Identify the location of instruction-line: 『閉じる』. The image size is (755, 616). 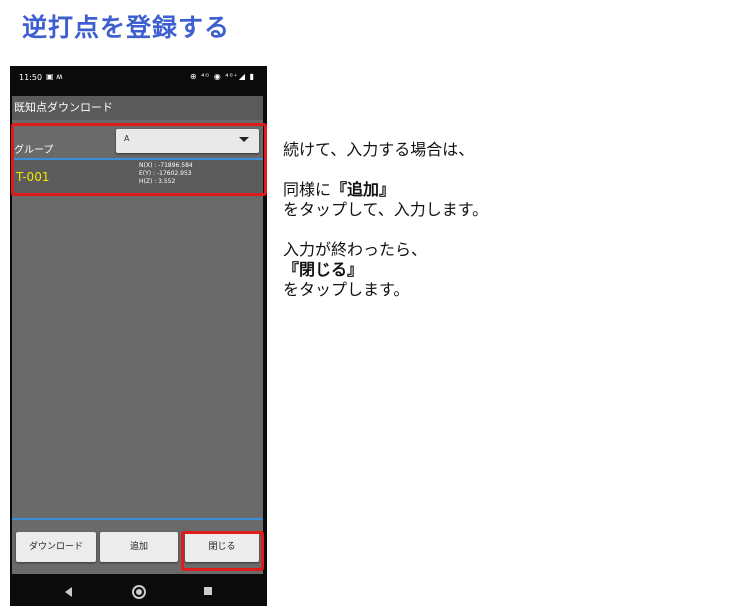
(323, 269).